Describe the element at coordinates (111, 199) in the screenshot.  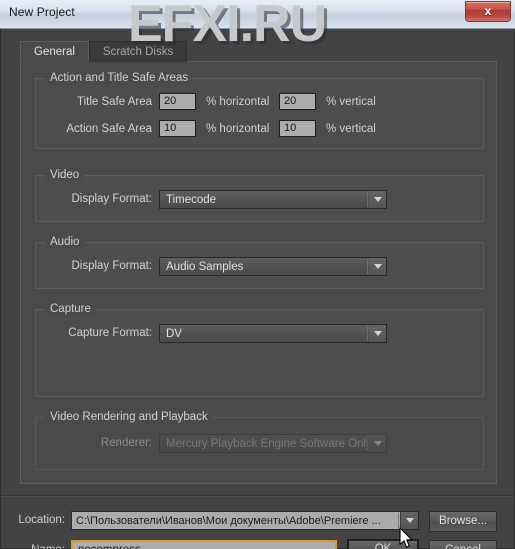
I see `label-video-display-format: Display Format:` at that location.